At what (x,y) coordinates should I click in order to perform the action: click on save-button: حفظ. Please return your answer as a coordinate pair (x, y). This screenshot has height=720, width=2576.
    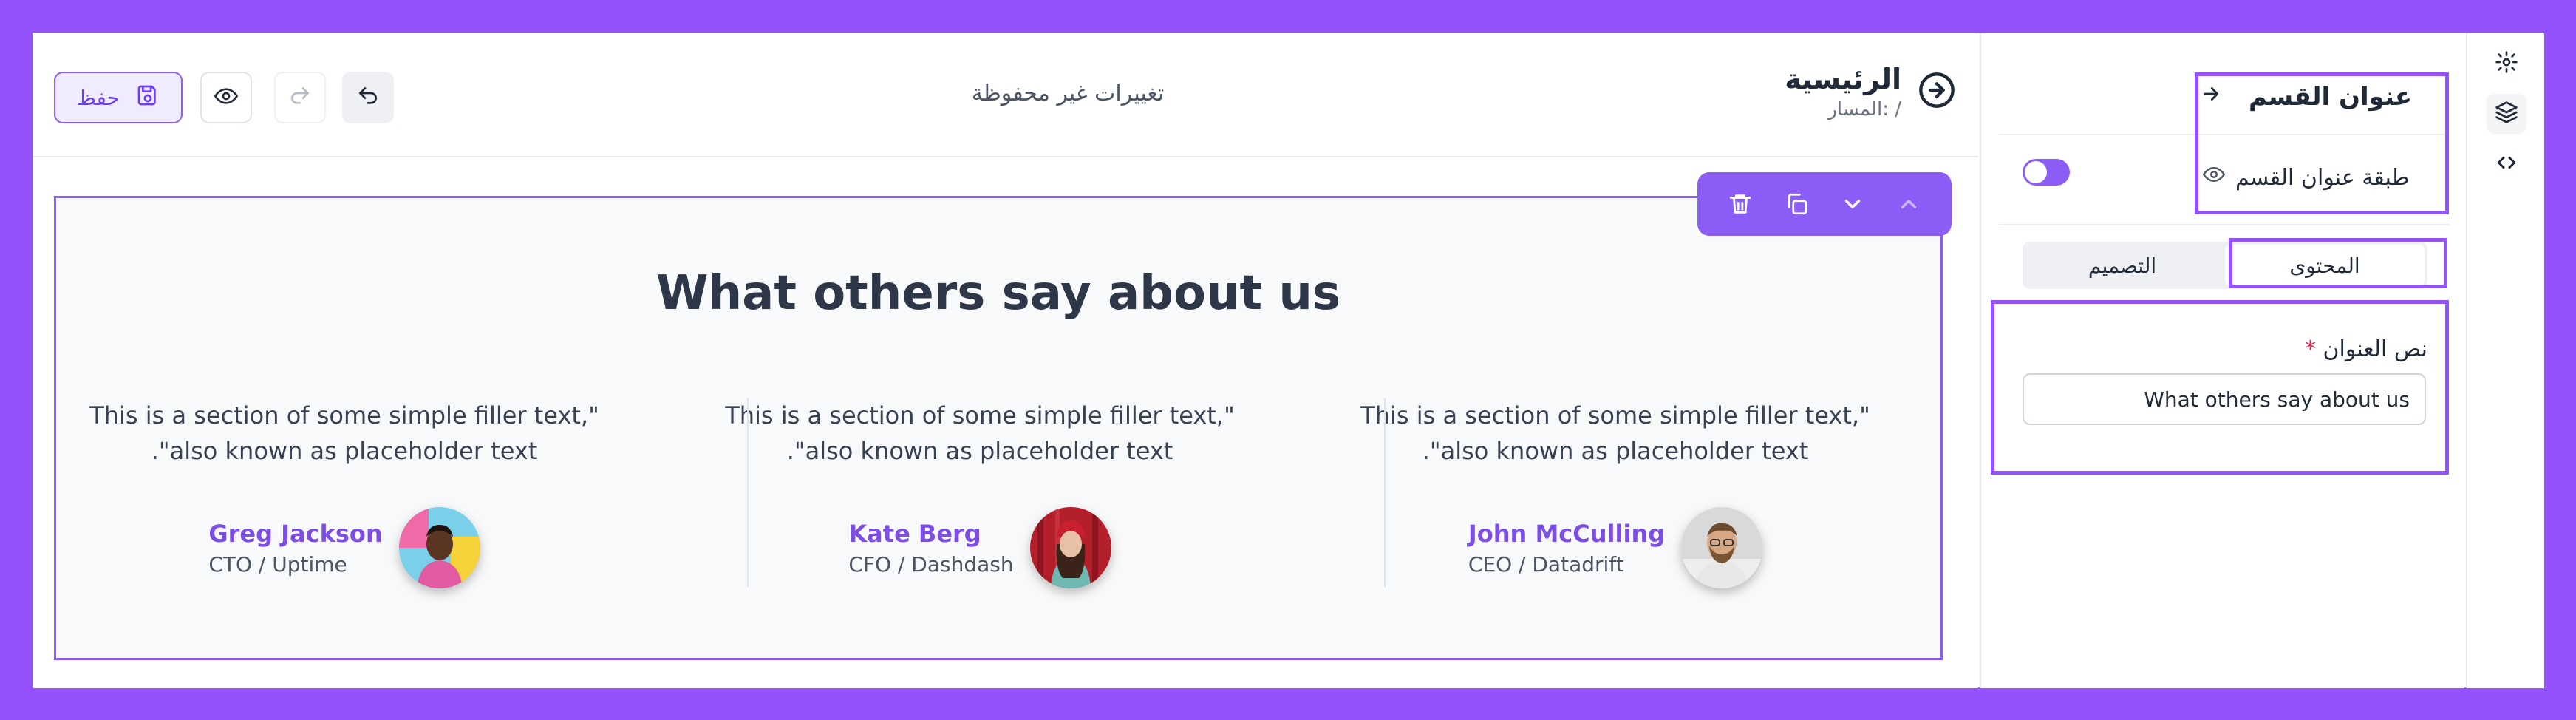
    Looking at the image, I should click on (118, 97).